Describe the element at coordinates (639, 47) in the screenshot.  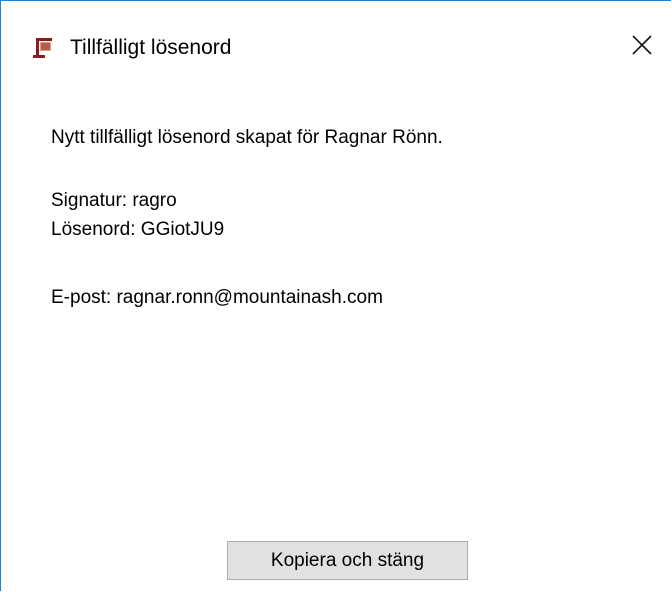
I see `close-icon` at that location.